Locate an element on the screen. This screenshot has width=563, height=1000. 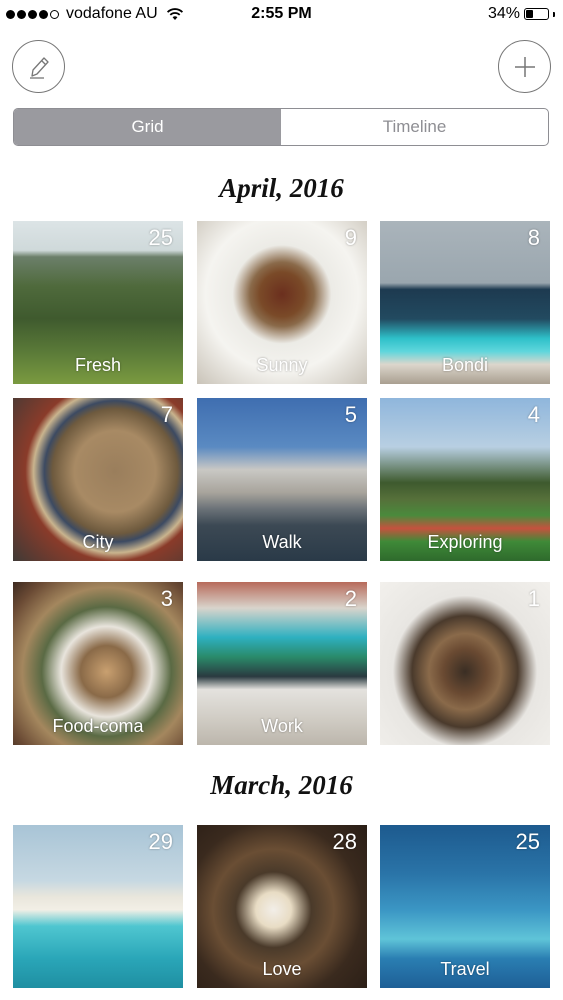
album-label: Exploring is located at coordinates (465, 542).